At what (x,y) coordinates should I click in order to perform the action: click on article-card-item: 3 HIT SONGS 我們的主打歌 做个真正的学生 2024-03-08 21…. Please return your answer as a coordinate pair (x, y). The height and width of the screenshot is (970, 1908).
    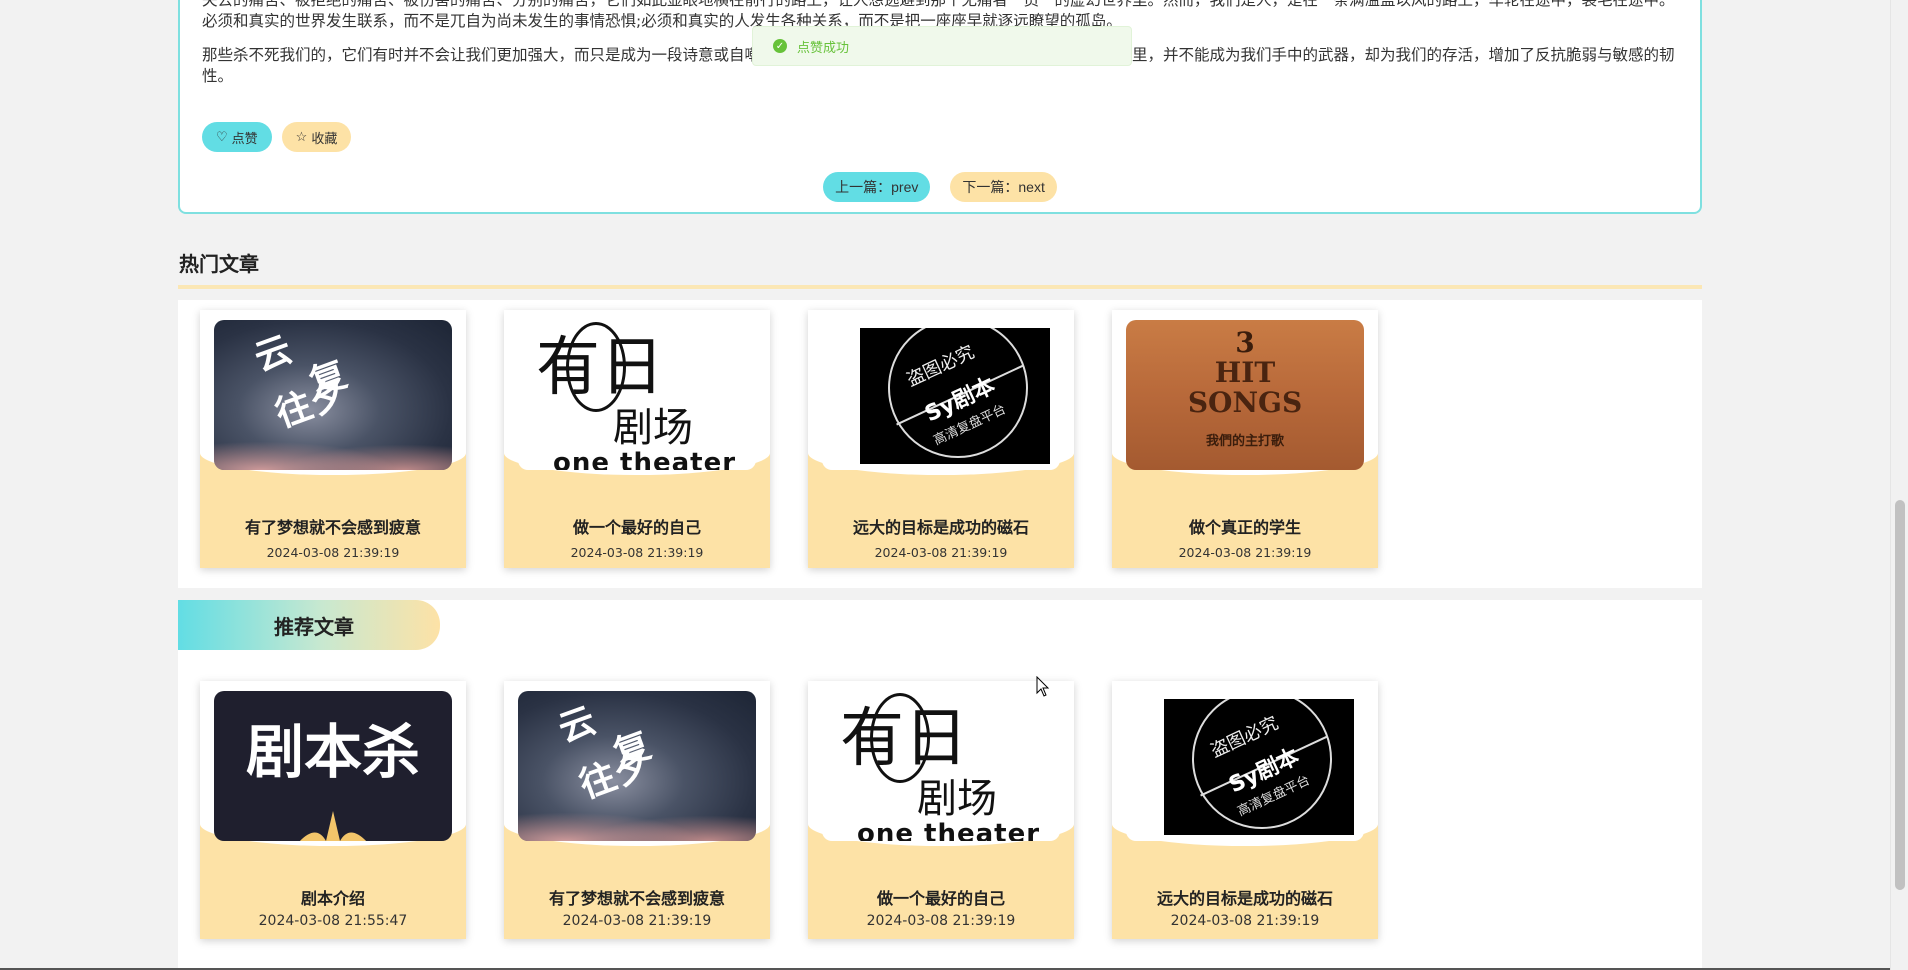
    Looking at the image, I should click on (1245, 439).